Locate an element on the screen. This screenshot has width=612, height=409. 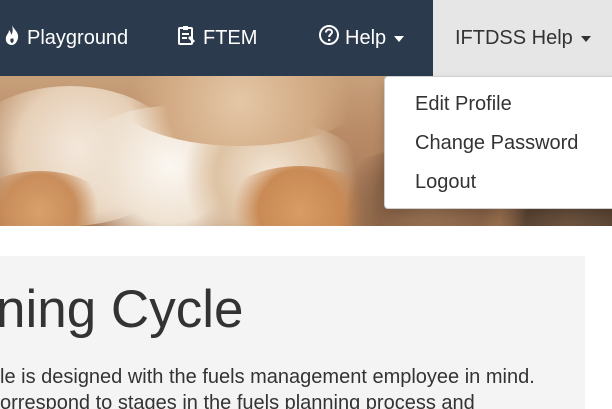
clipboard-icon is located at coordinates (189, 38).